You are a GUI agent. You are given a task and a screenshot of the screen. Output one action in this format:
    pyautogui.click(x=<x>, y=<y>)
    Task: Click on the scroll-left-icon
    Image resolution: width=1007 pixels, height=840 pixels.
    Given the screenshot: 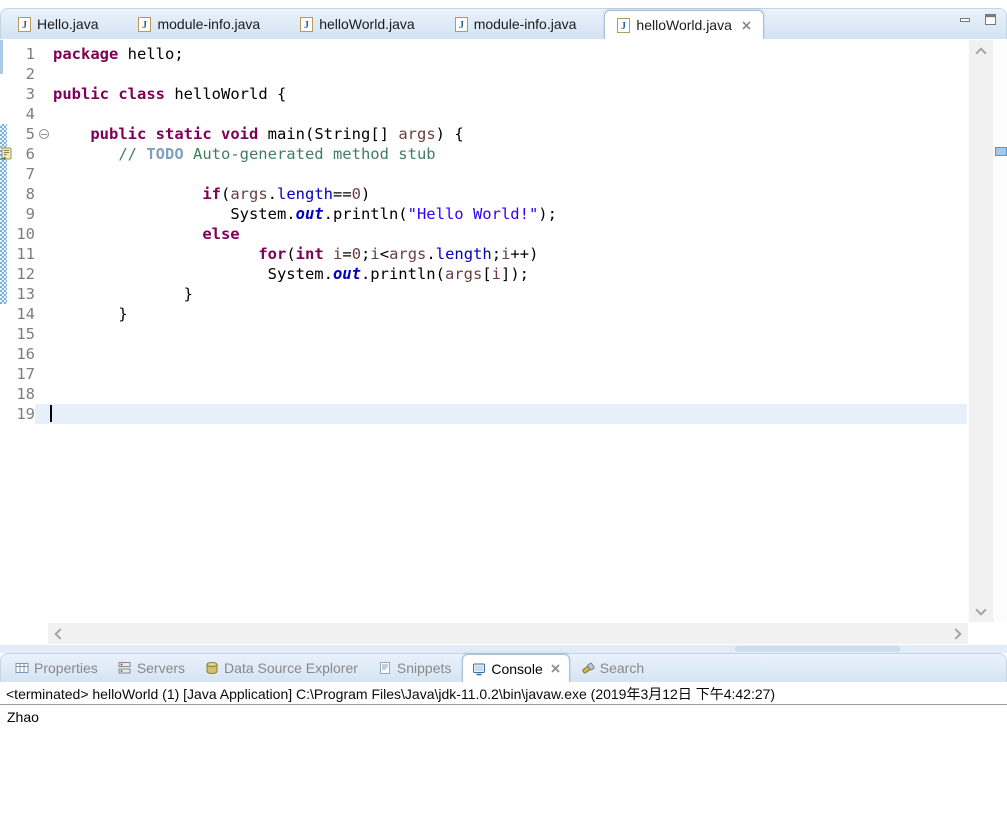 What is the action you would take?
    pyautogui.click(x=60, y=634)
    